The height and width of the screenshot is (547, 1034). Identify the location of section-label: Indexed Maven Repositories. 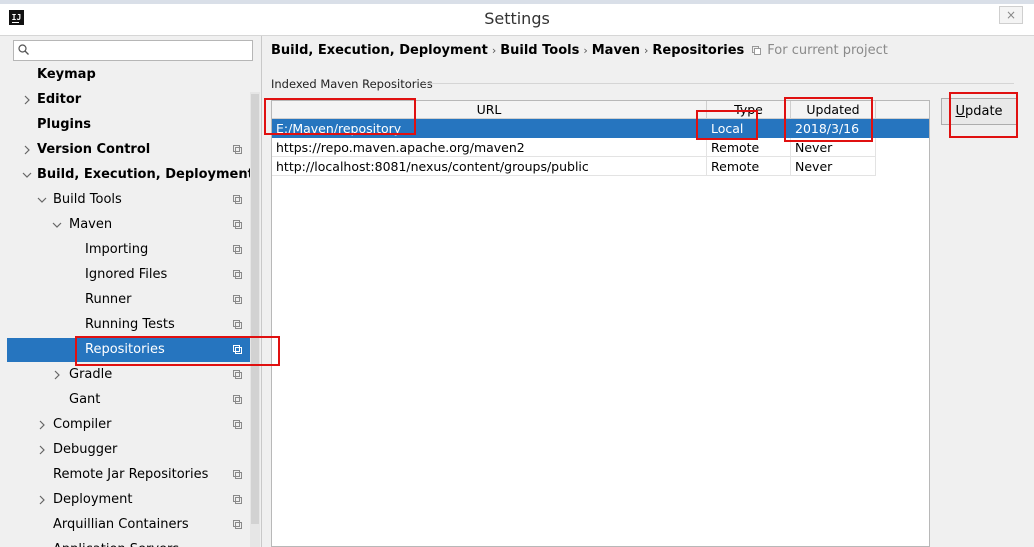
(352, 84).